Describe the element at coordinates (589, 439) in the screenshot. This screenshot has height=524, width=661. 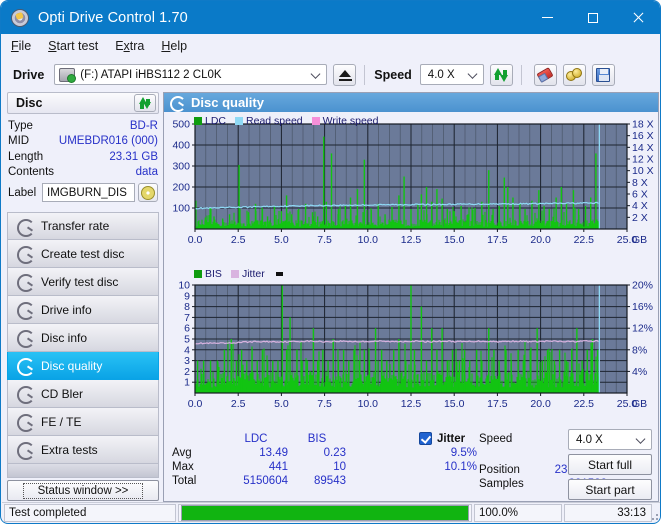
I see `test-speed-value: 4.0 X` at that location.